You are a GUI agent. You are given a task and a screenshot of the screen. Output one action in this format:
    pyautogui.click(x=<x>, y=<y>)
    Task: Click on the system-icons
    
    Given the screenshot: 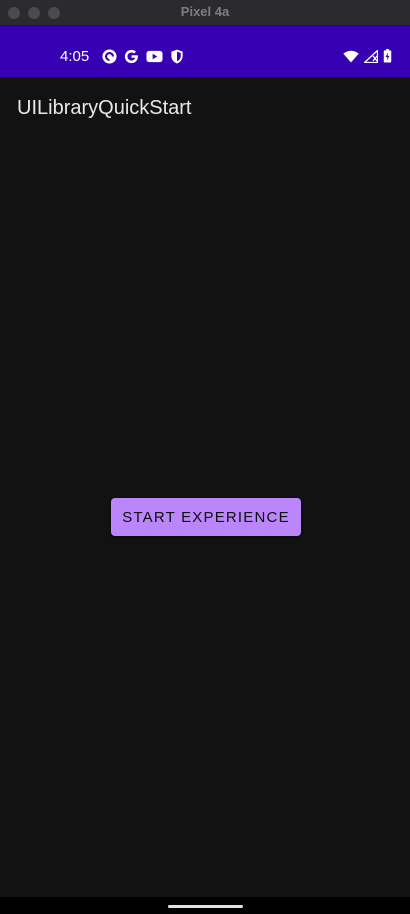 What is the action you would take?
    pyautogui.click(x=367, y=56)
    